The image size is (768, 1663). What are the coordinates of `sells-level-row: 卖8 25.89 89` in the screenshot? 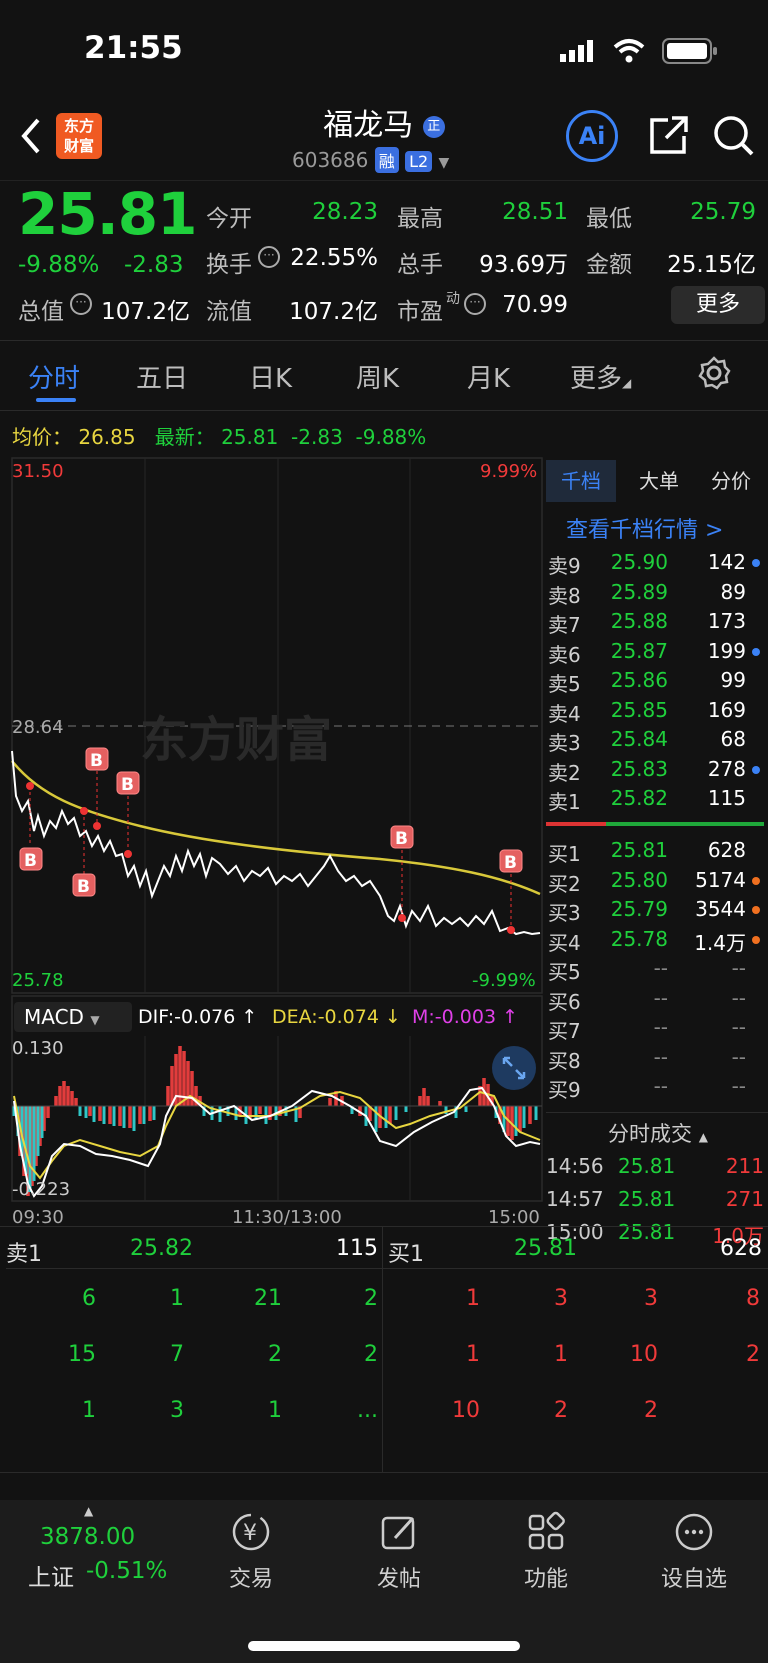 It's located at (657, 593).